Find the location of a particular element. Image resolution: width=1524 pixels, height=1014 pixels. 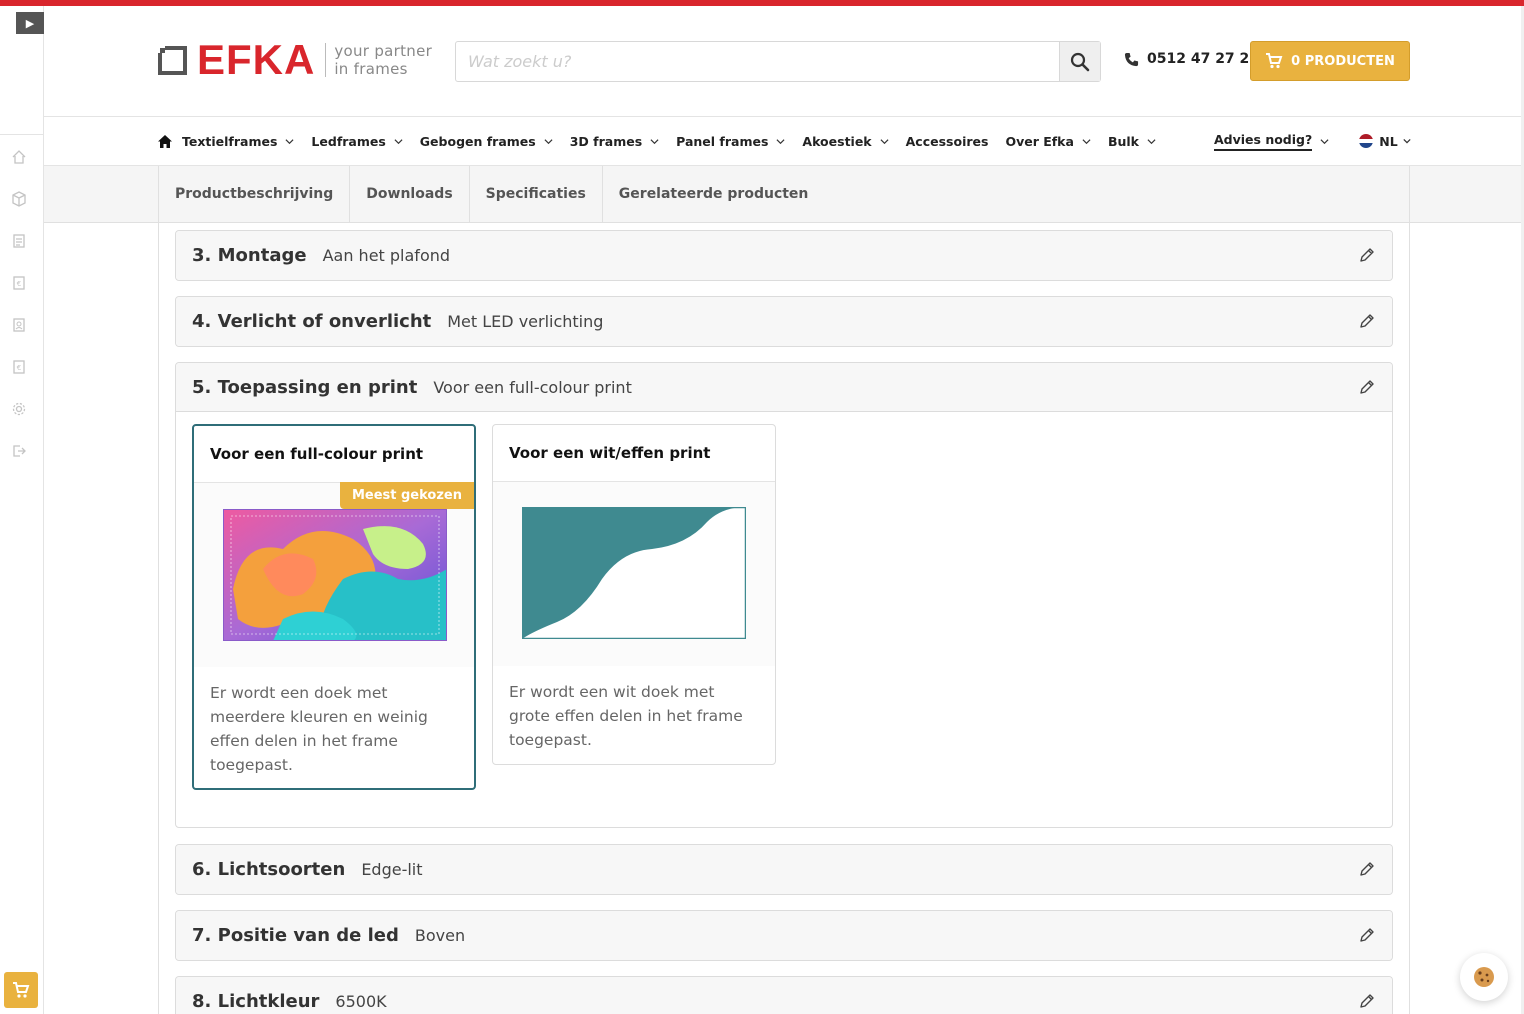

language-label: NL is located at coordinates (1388, 141).